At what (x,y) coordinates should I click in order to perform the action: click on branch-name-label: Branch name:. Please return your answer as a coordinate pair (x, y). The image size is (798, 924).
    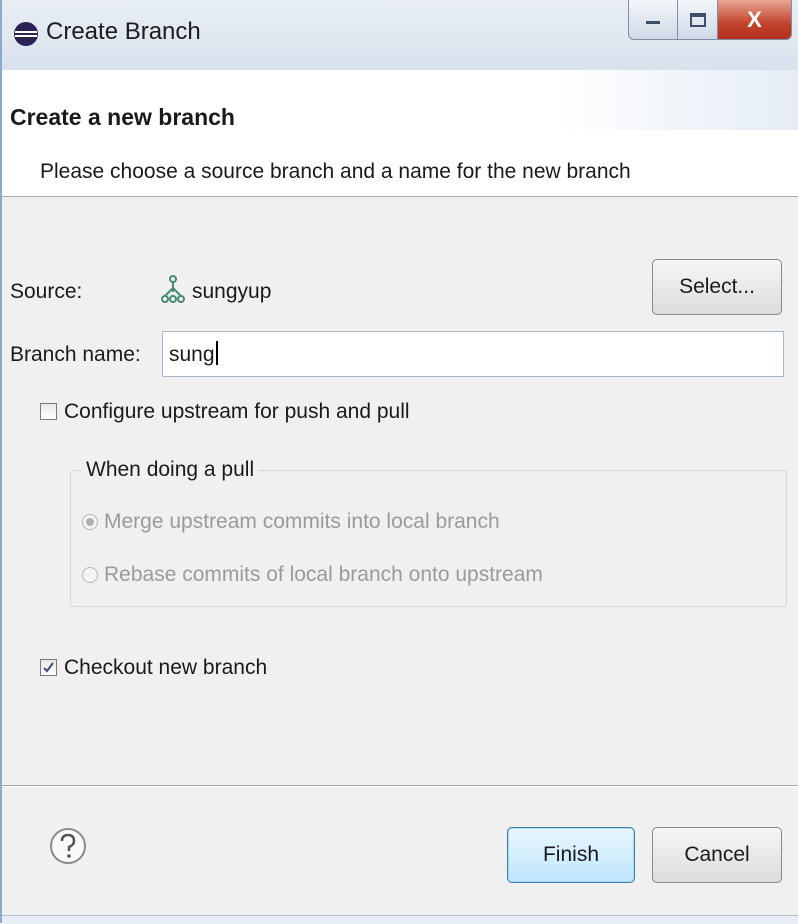
    Looking at the image, I should click on (75, 354).